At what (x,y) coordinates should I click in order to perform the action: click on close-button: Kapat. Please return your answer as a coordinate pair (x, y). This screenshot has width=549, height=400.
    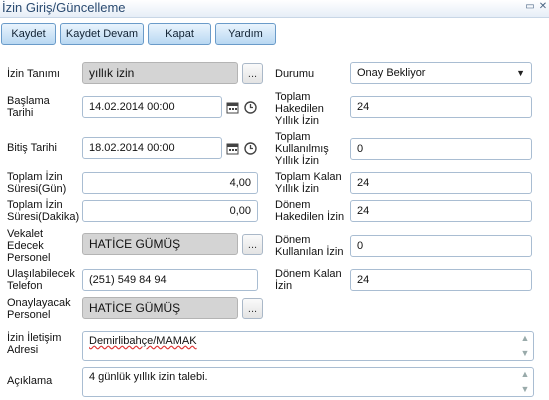
    Looking at the image, I should click on (179, 34).